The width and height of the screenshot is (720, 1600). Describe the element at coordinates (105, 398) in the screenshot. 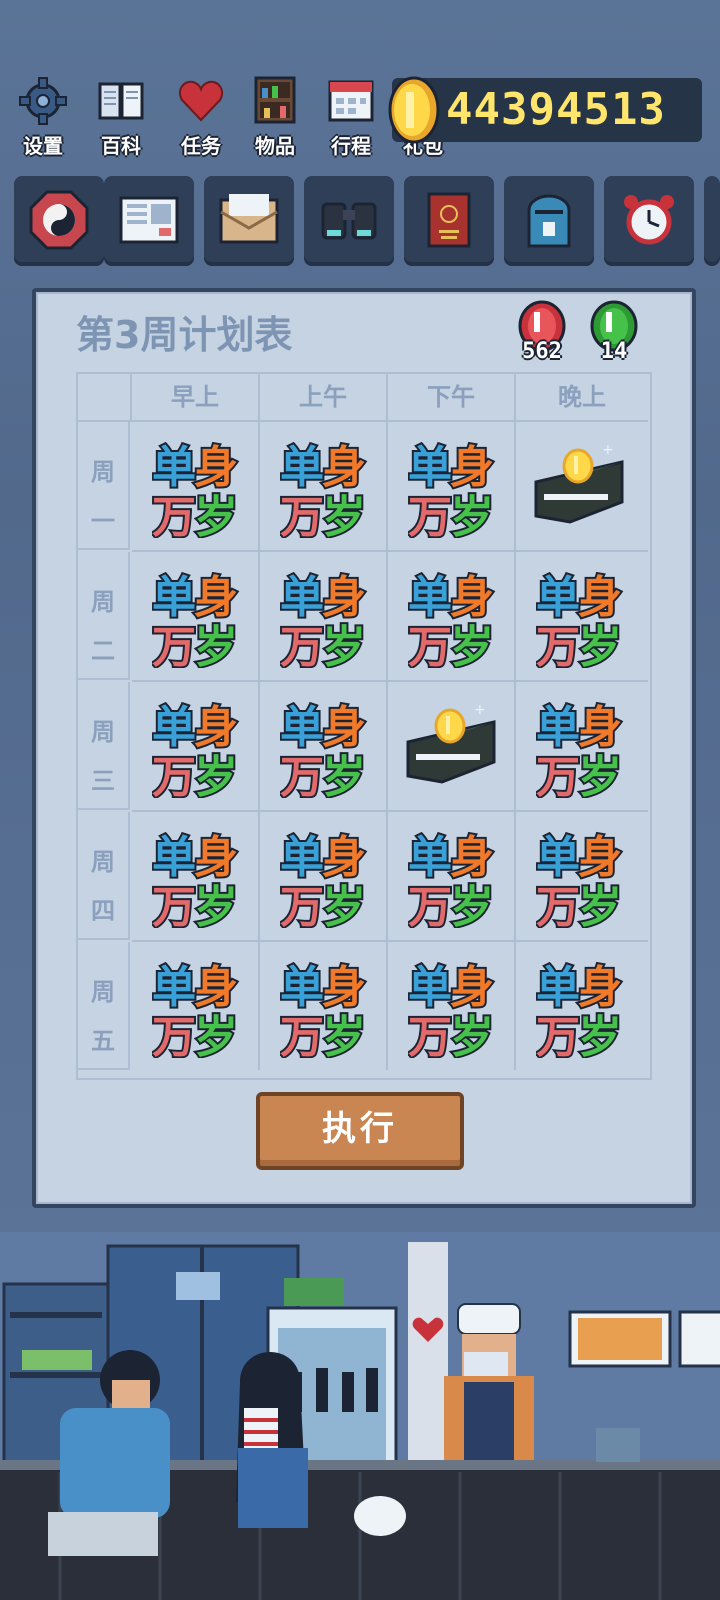

I see `corner-cell` at that location.